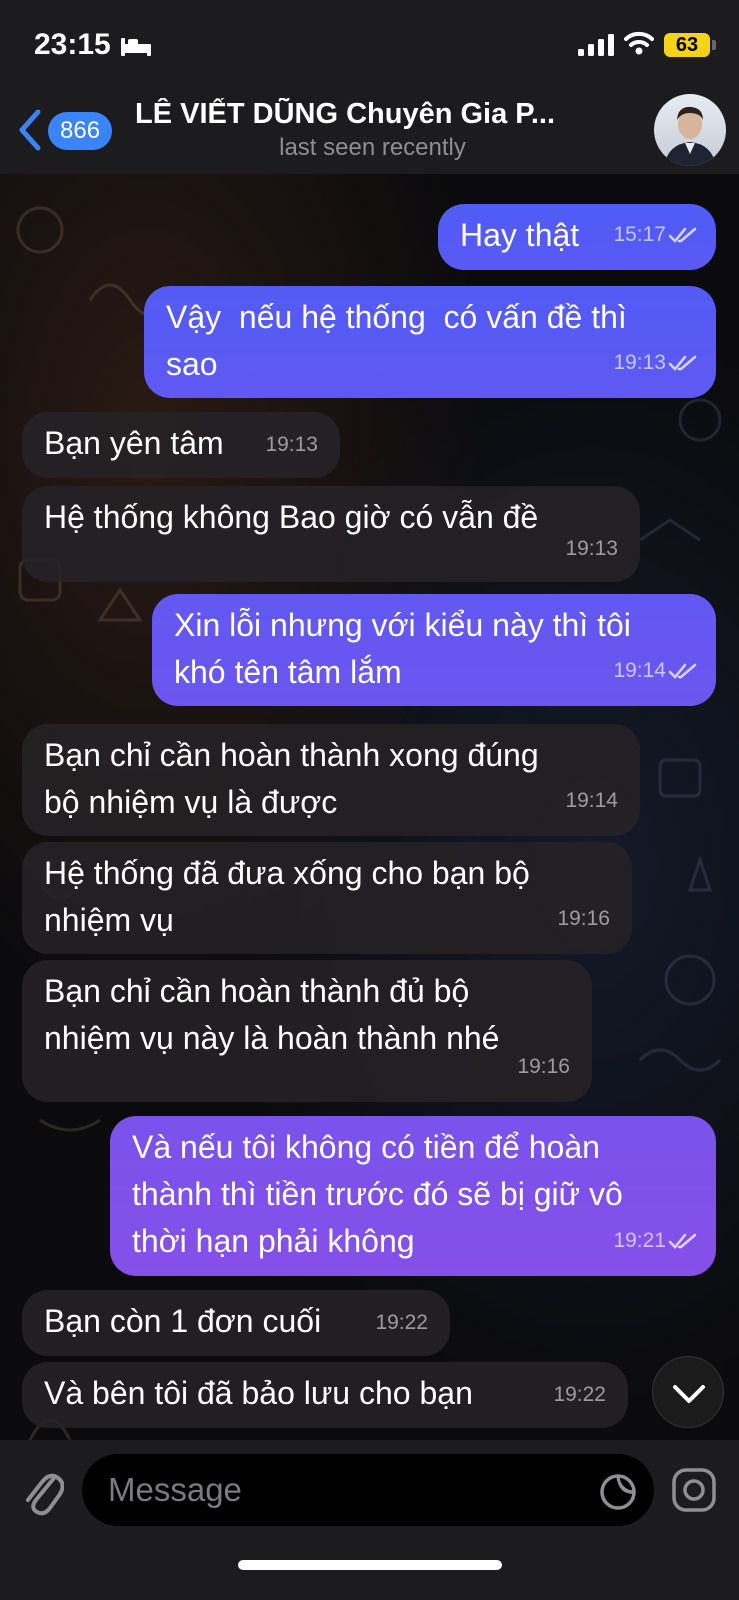 This screenshot has width=739, height=1600. Describe the element at coordinates (639, 43) in the screenshot. I see `wifi-icon` at that location.